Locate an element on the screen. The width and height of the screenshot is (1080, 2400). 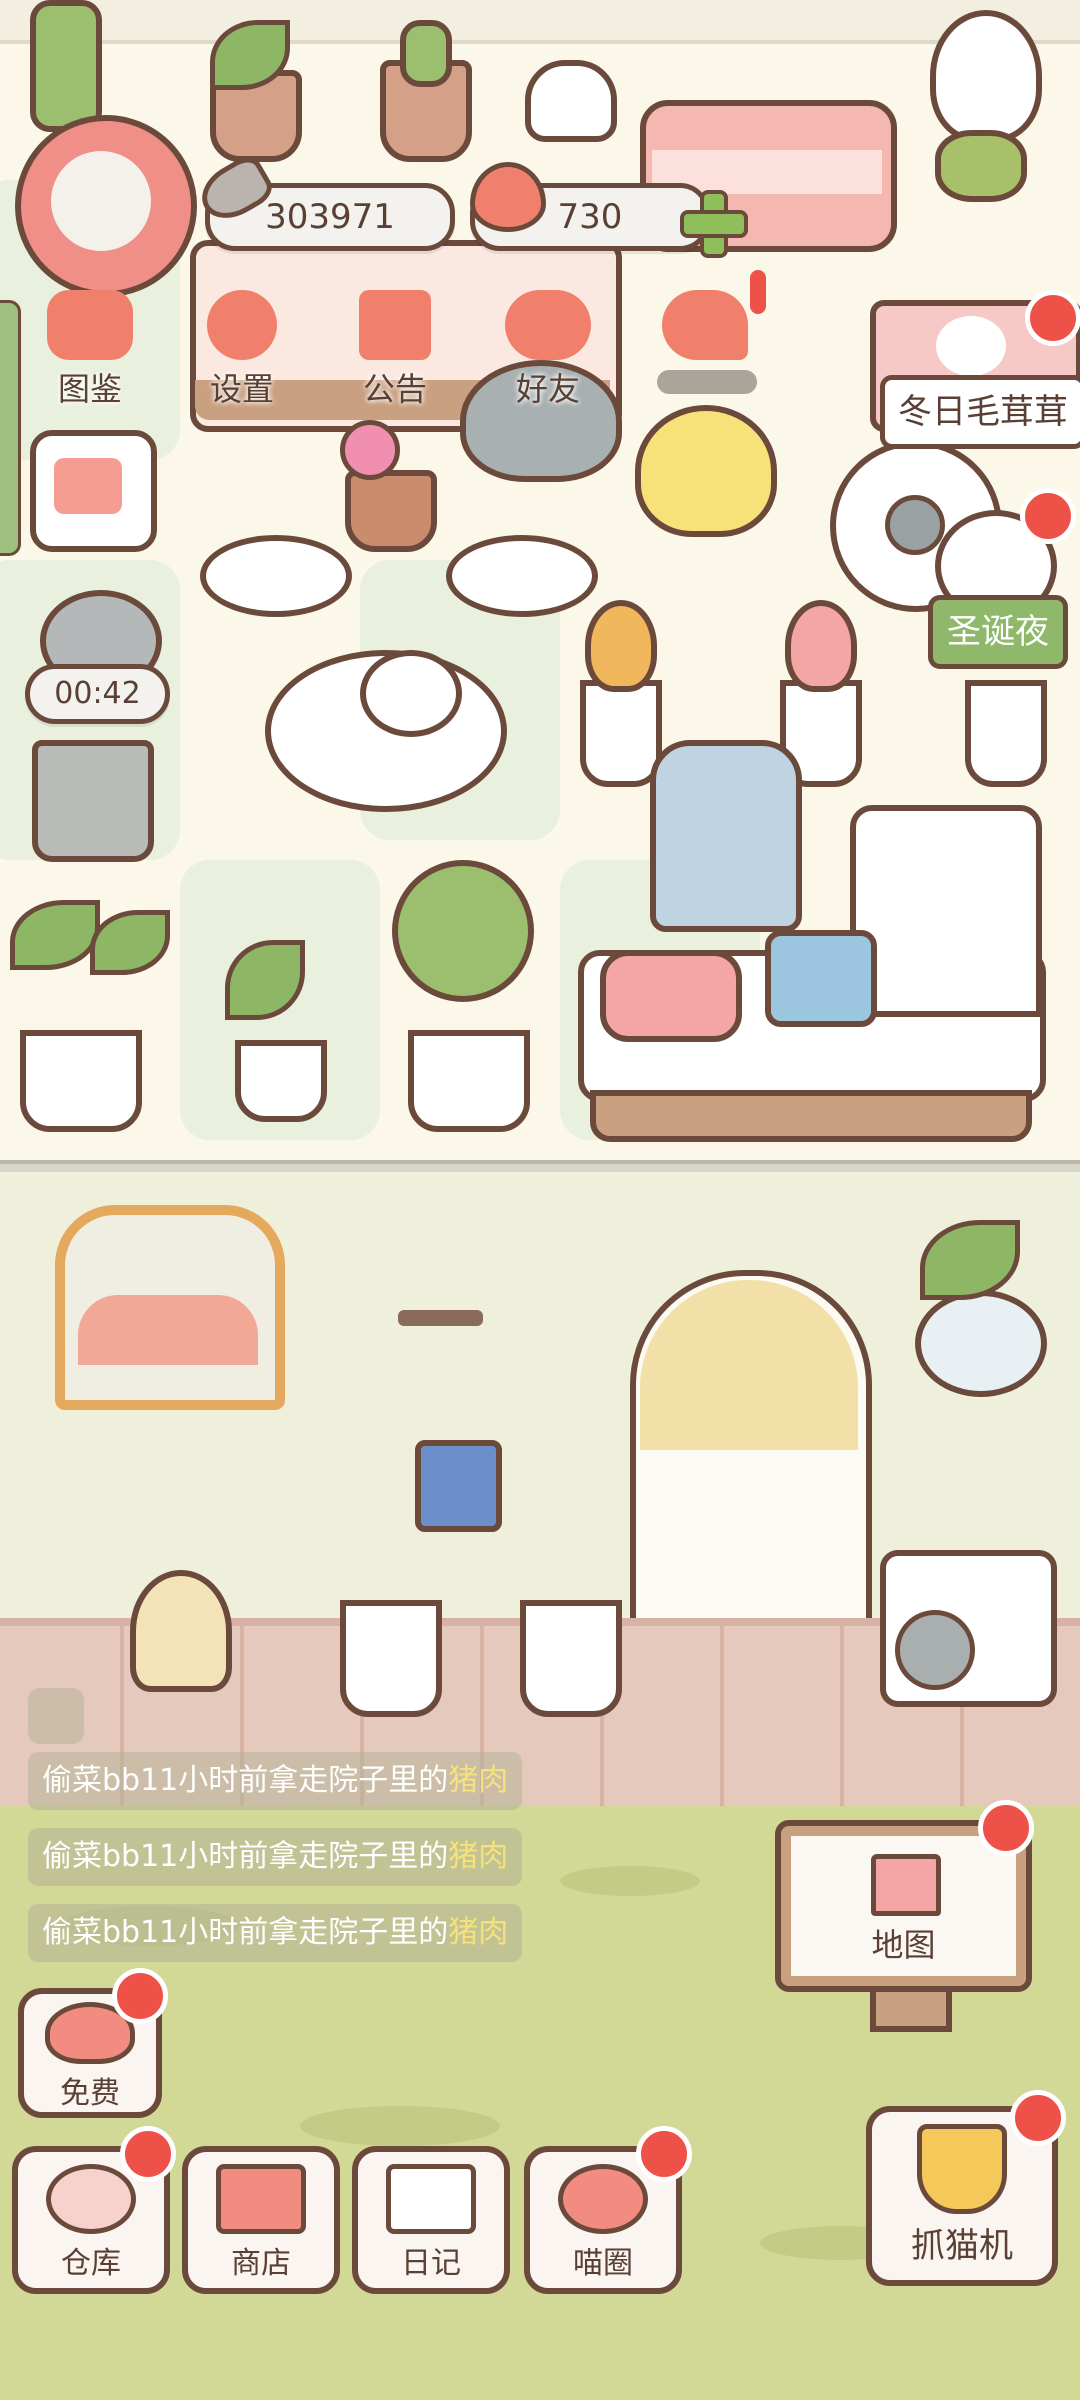
cat-planet-icon is located at coordinates (603, 2199).